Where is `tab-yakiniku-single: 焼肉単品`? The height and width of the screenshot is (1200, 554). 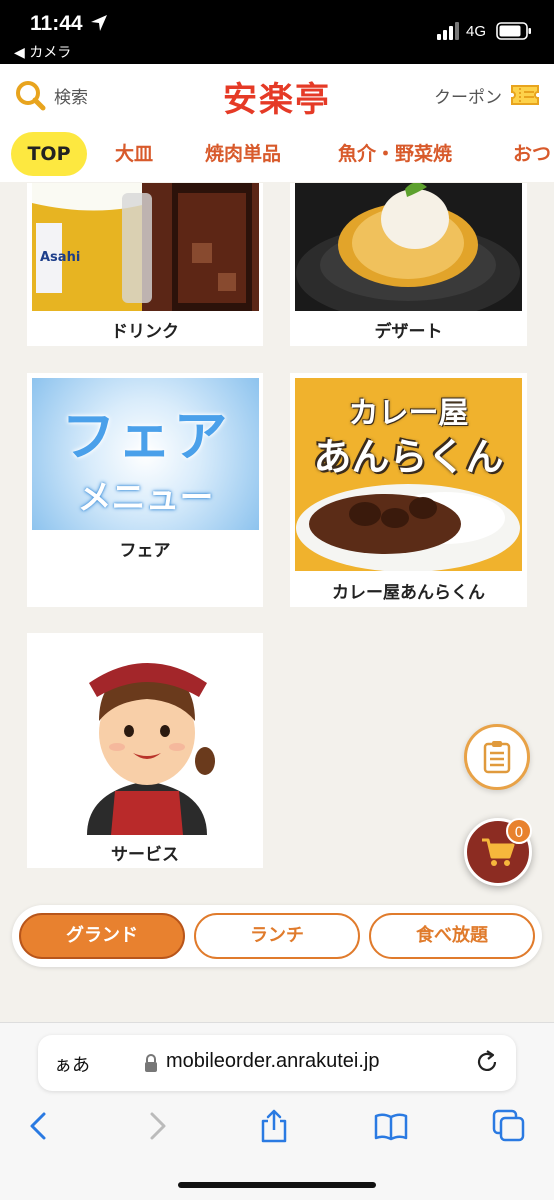
tab-yakiniku-single: 焼肉単品 is located at coordinates (243, 154).